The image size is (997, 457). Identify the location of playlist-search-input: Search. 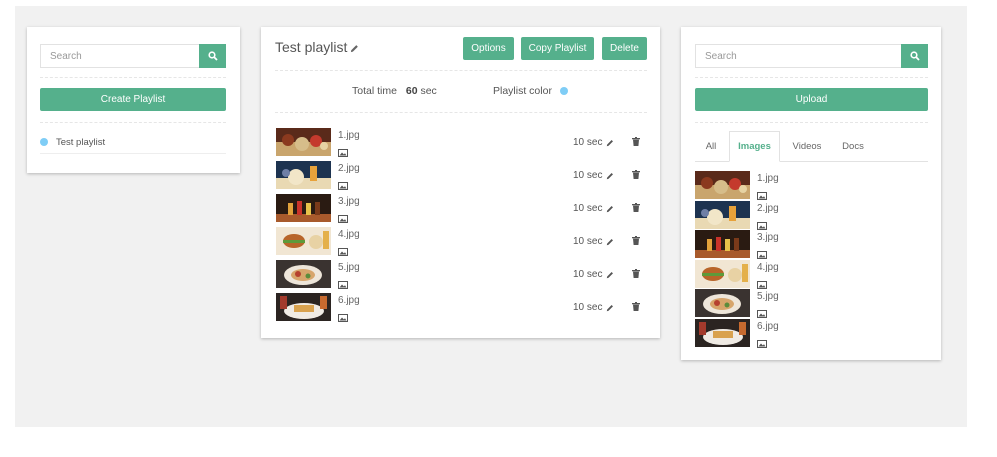
(119, 56).